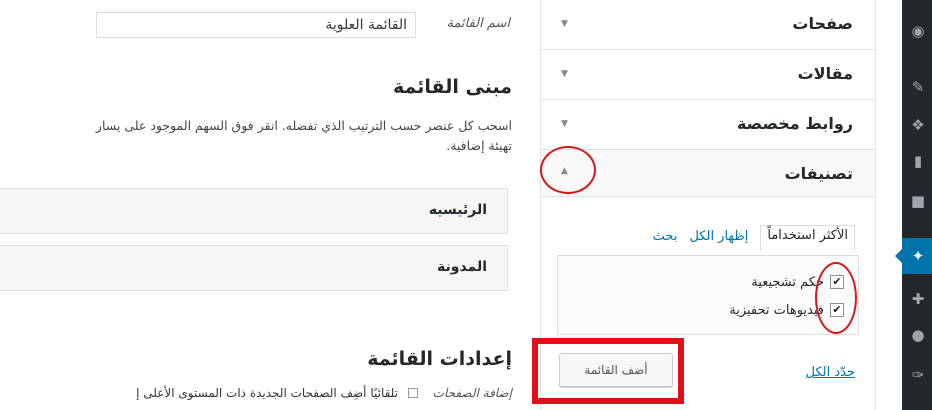  I want to click on menu-name-label: اسم القائمة, so click(478, 23).